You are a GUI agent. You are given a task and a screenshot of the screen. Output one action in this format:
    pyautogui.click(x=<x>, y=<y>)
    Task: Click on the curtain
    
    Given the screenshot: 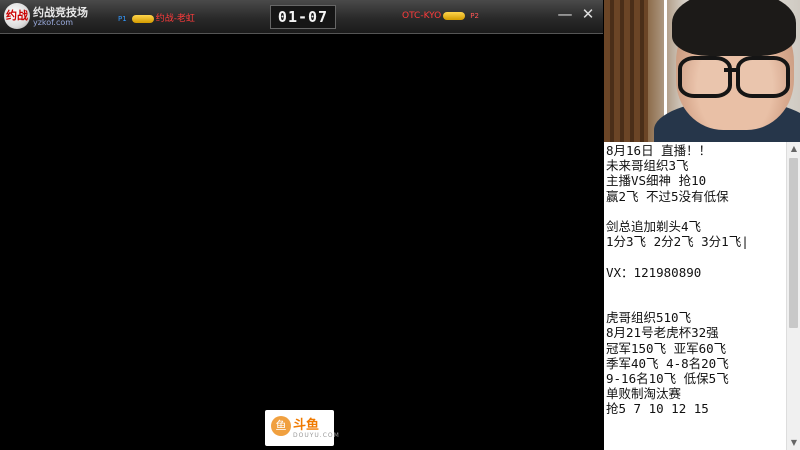 What is the action you would take?
    pyautogui.click(x=626, y=71)
    